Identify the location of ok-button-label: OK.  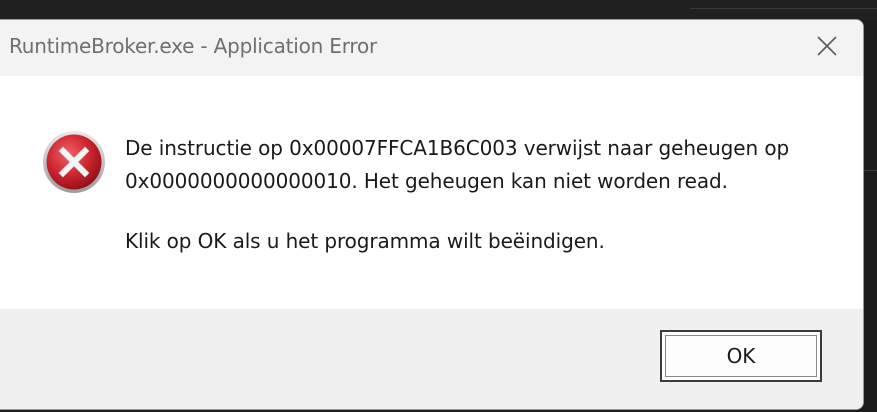
(741, 356).